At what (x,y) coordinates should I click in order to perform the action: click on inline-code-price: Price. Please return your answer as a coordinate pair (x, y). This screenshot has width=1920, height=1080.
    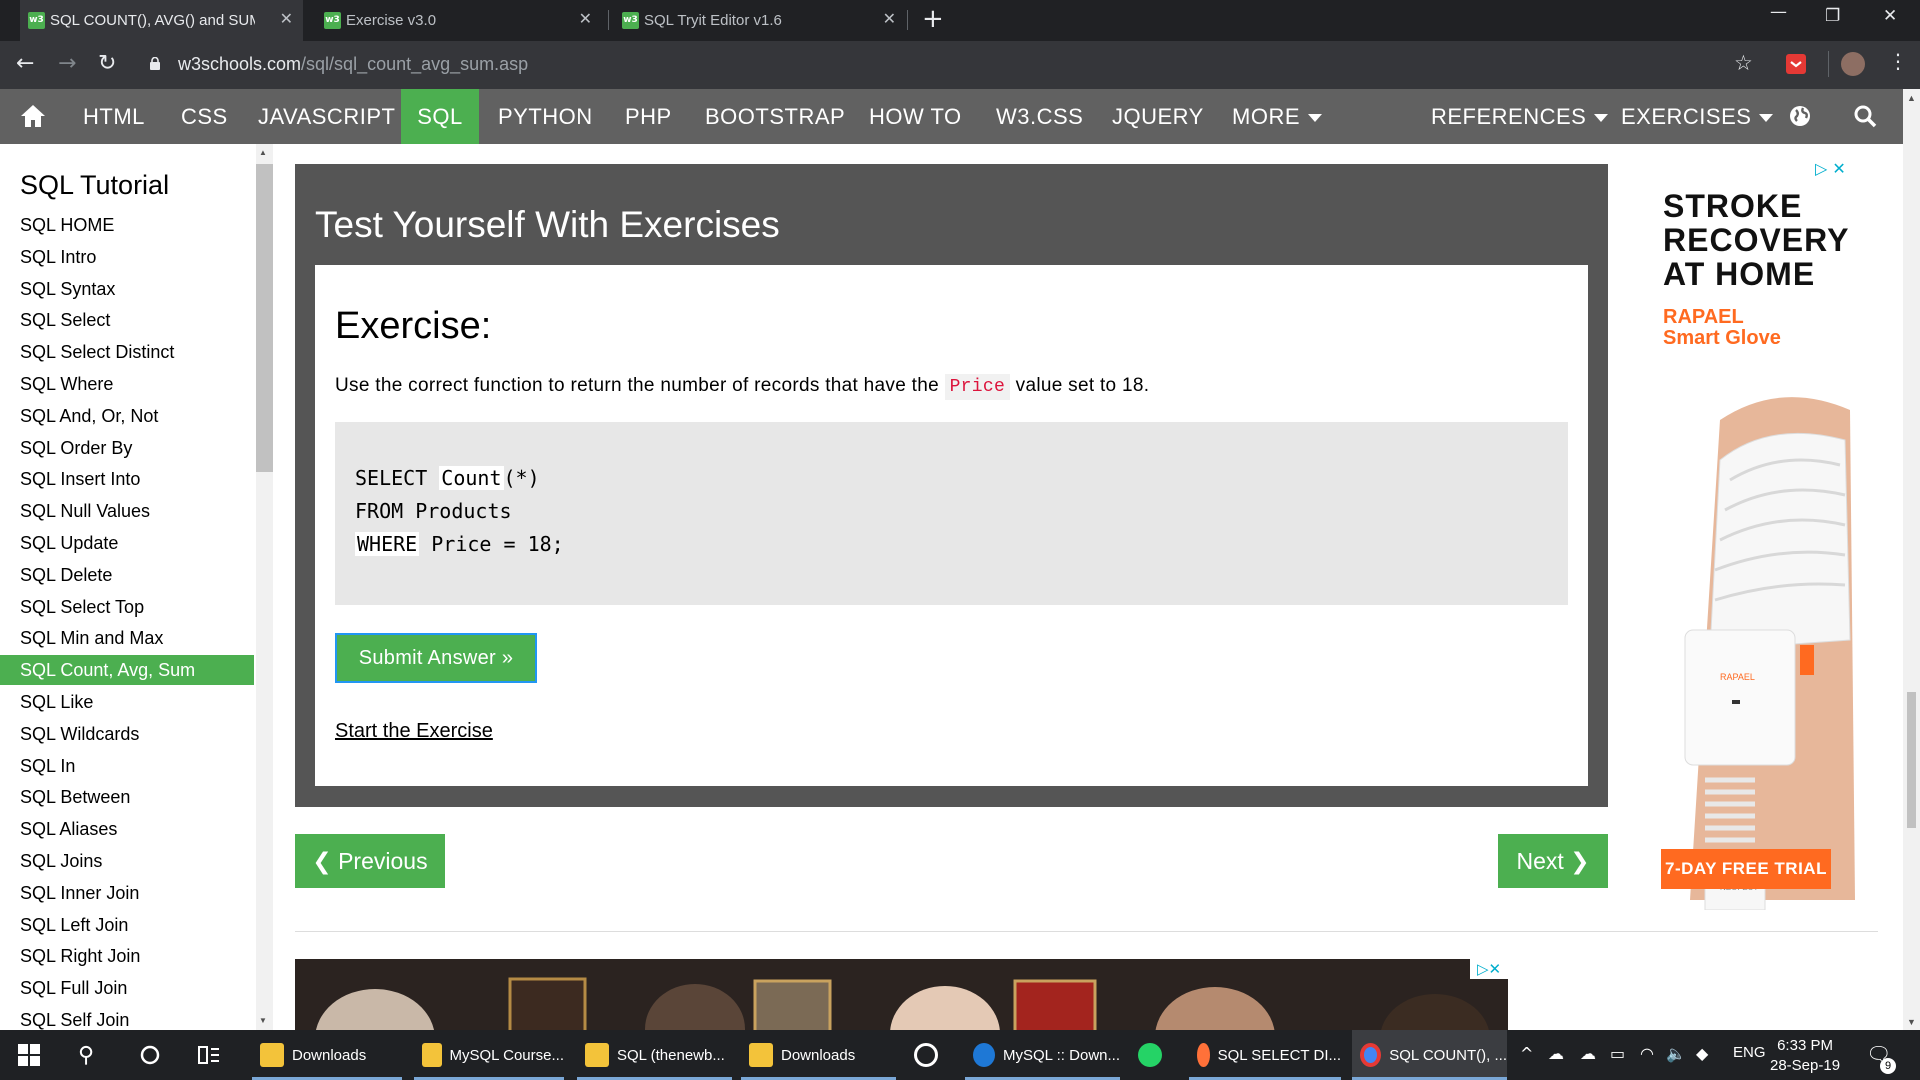
    Looking at the image, I should click on (977, 387).